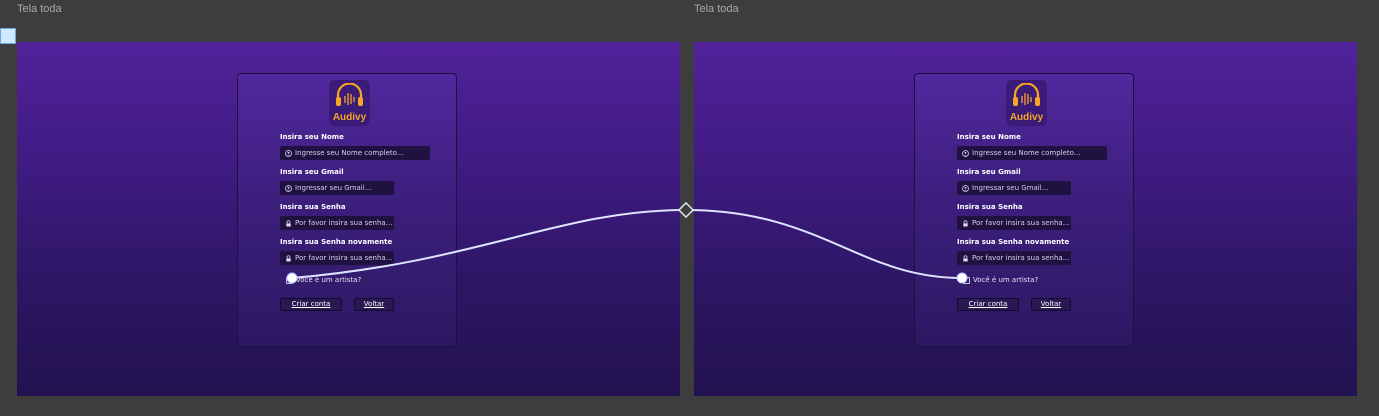 The height and width of the screenshot is (416, 1379). Describe the element at coordinates (8, 36) in the screenshot. I see `frame-preview-icon` at that location.